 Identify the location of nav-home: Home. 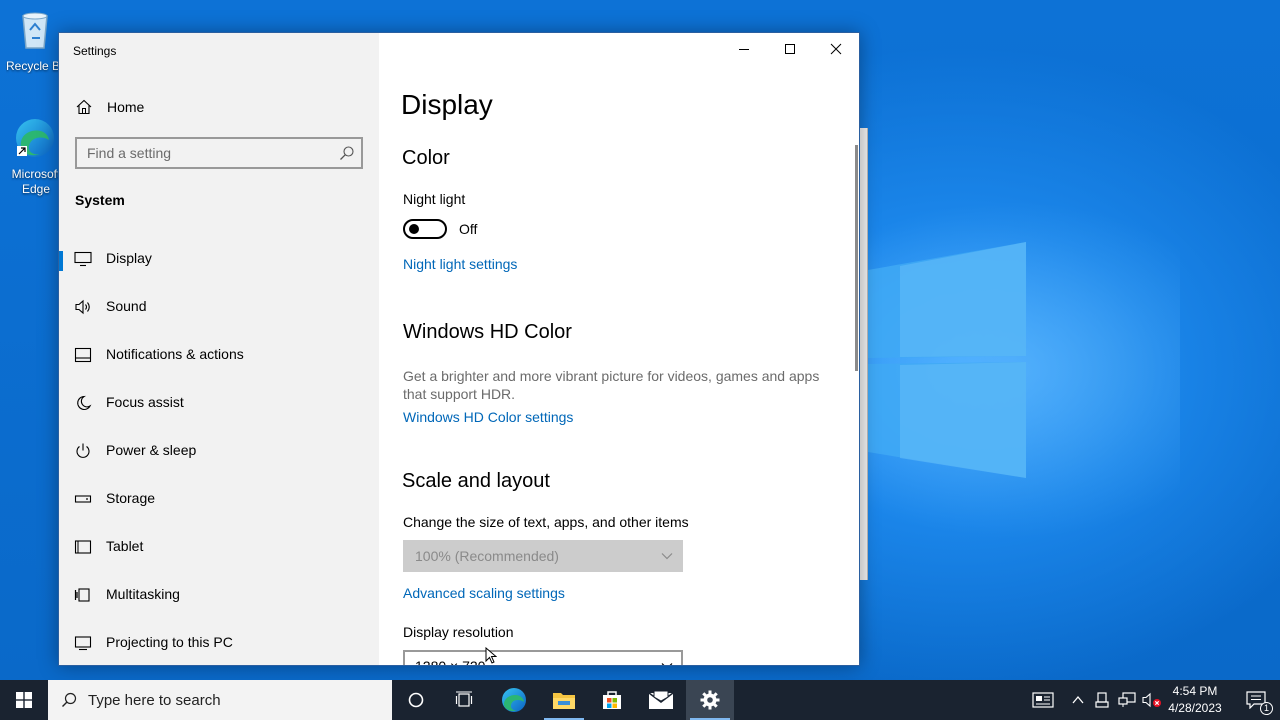
(219, 107).